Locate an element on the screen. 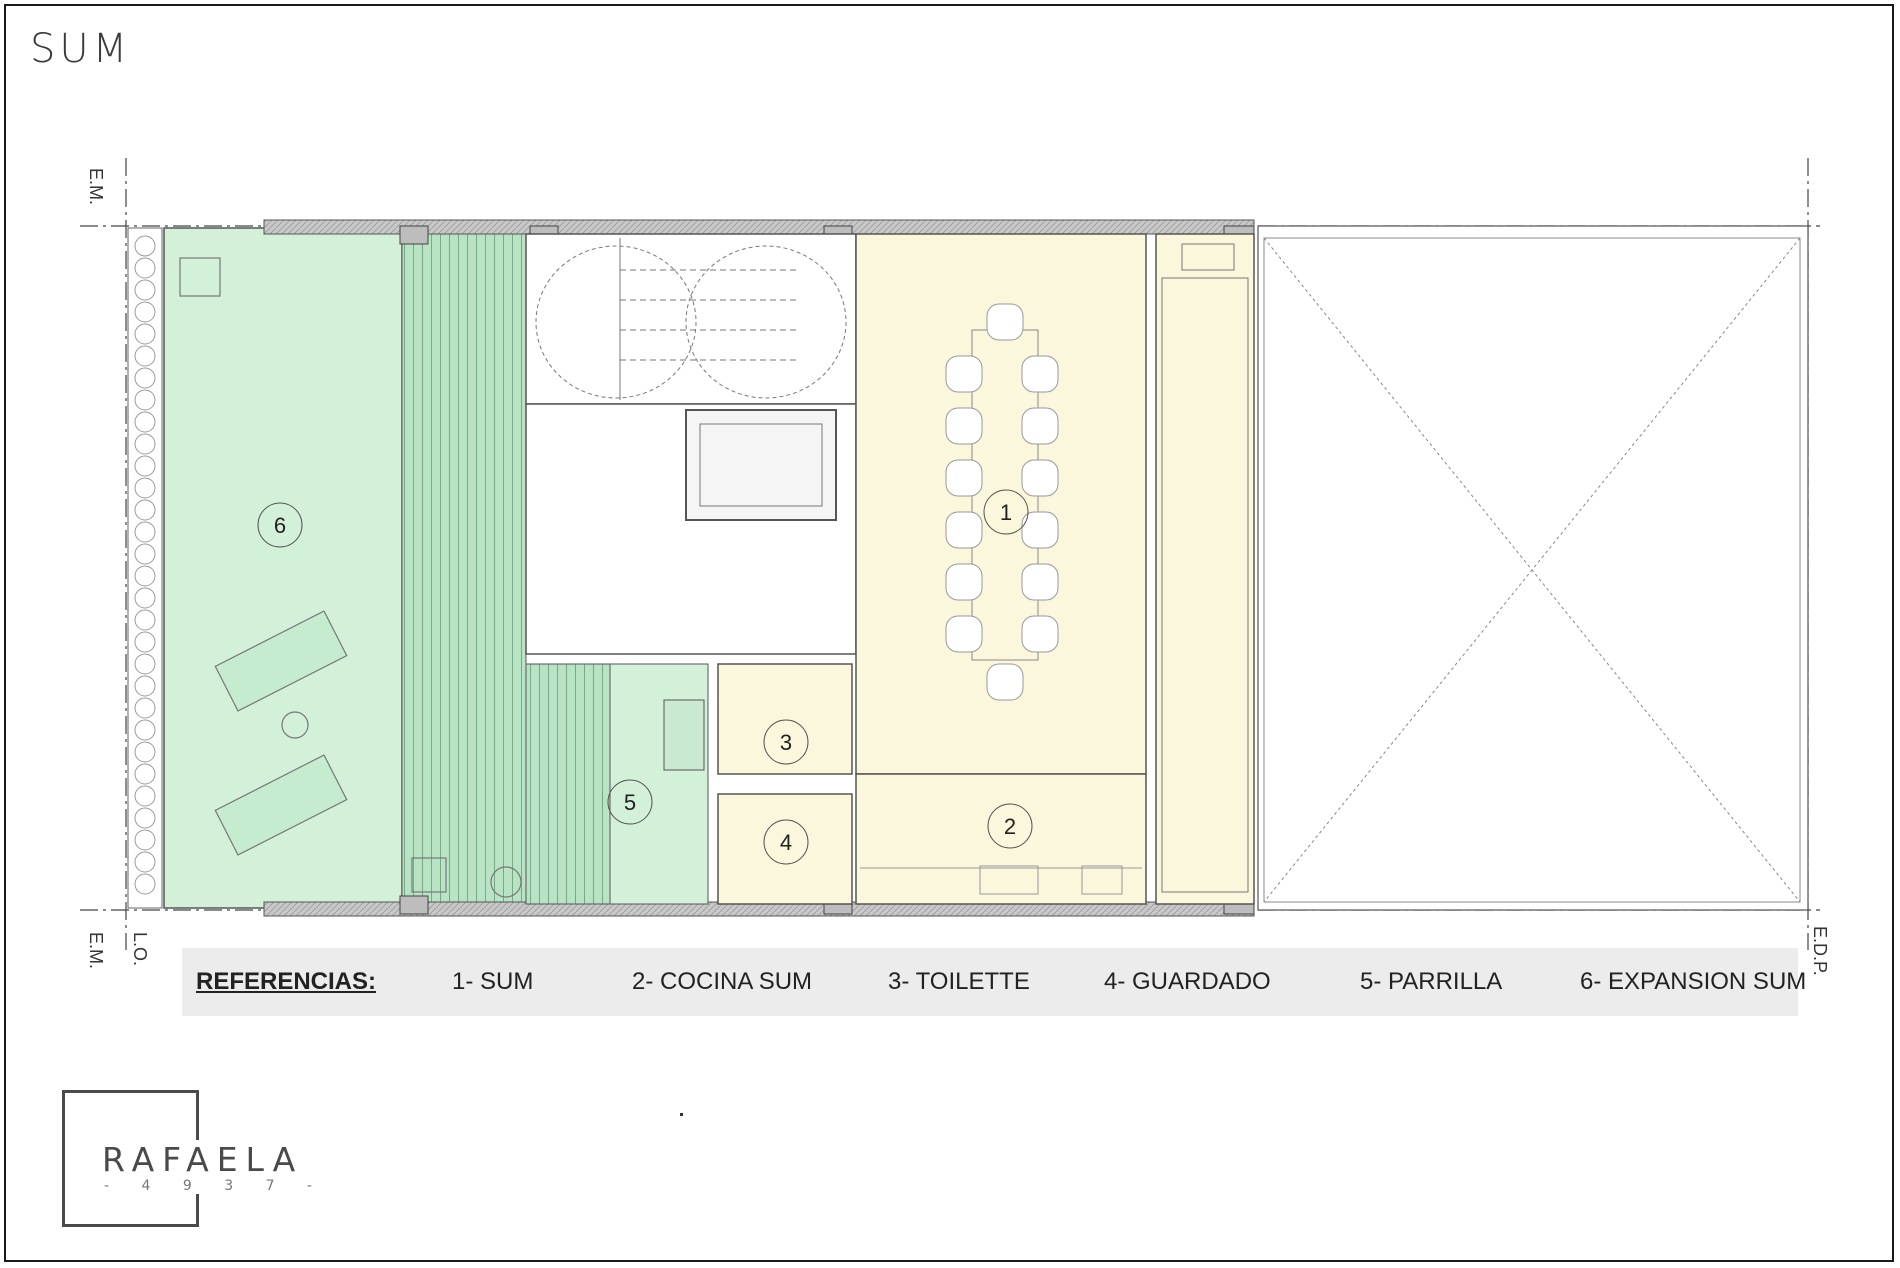 Image resolution: width=1900 pixels, height=1268 pixels. legend-item-expansion: 6- EXPANSION SUM is located at coordinates (1693, 981).